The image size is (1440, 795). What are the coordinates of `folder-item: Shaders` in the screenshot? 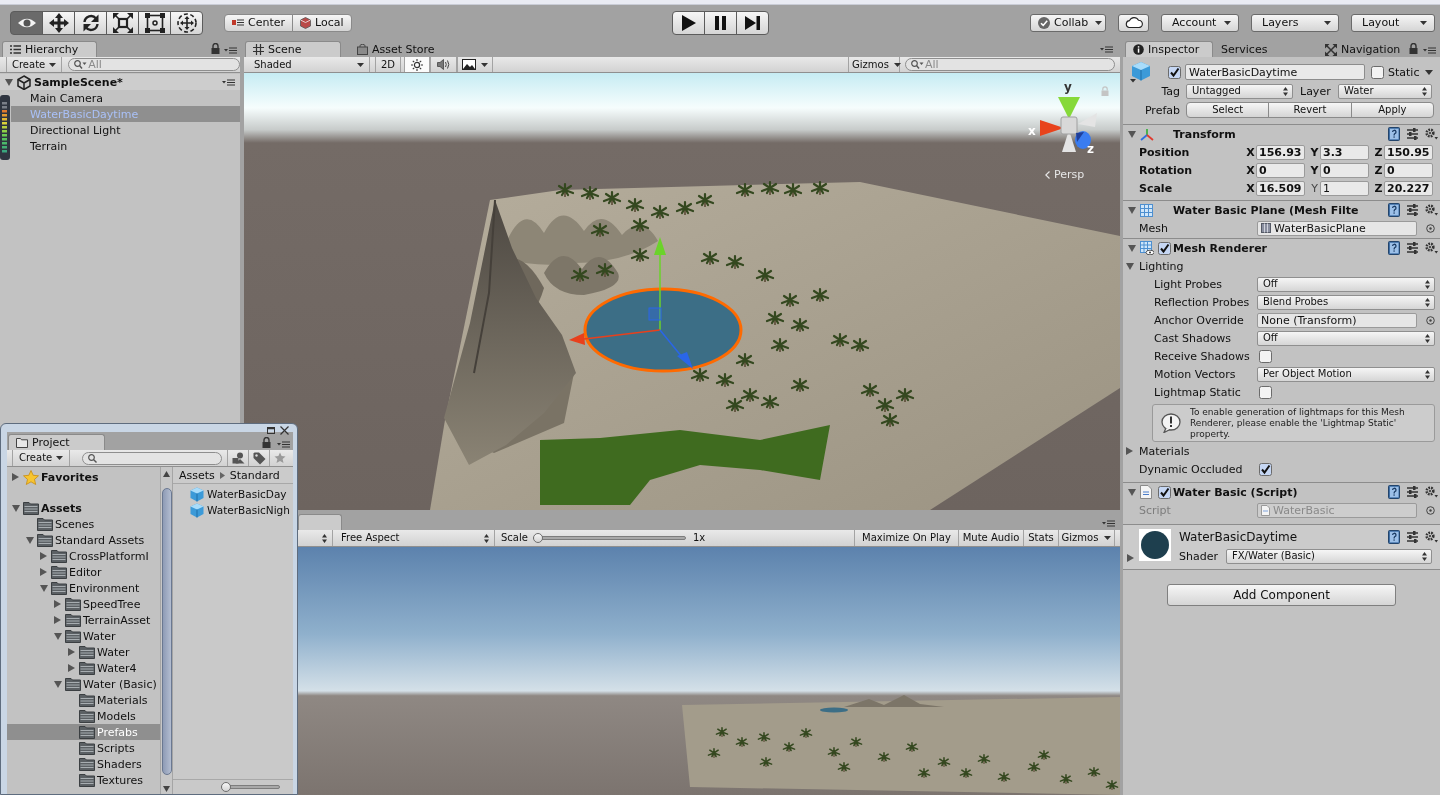 It's located at (83, 764).